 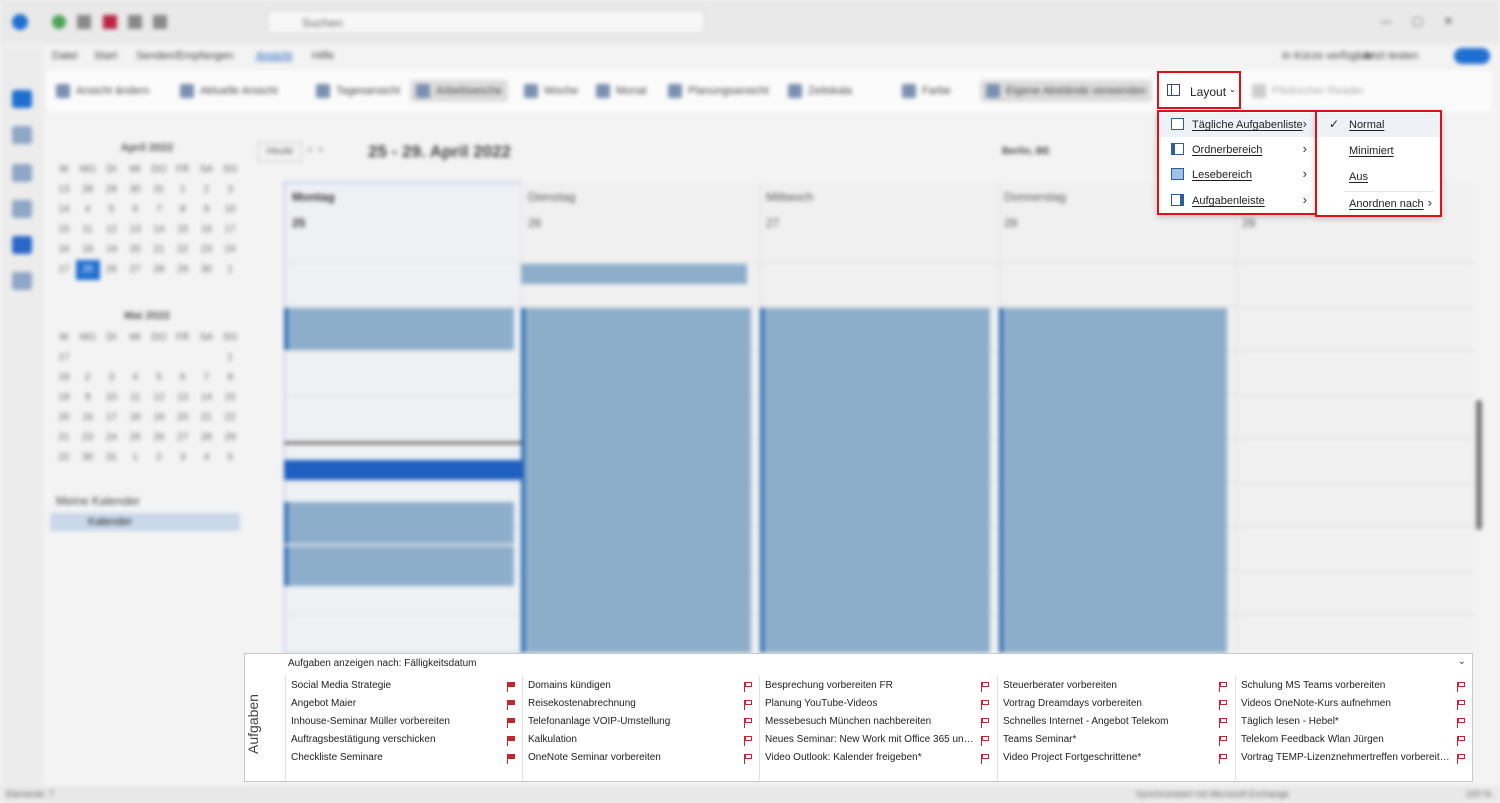 What do you see at coordinates (634, 274) in the screenshot?
I see `all-day-event` at bounding box center [634, 274].